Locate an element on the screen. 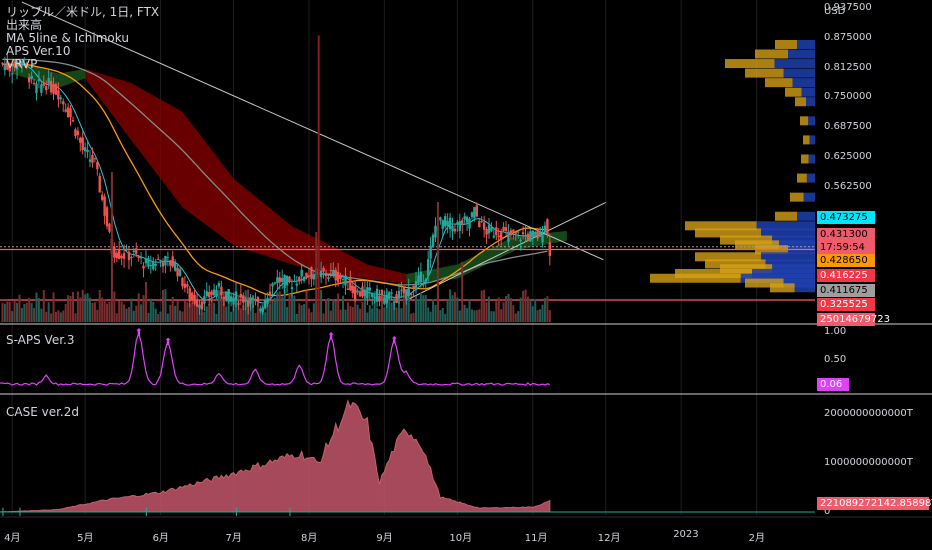 This screenshot has width=932, height=550. ichimoku-cloud-segment is located at coordinates (108, 104).